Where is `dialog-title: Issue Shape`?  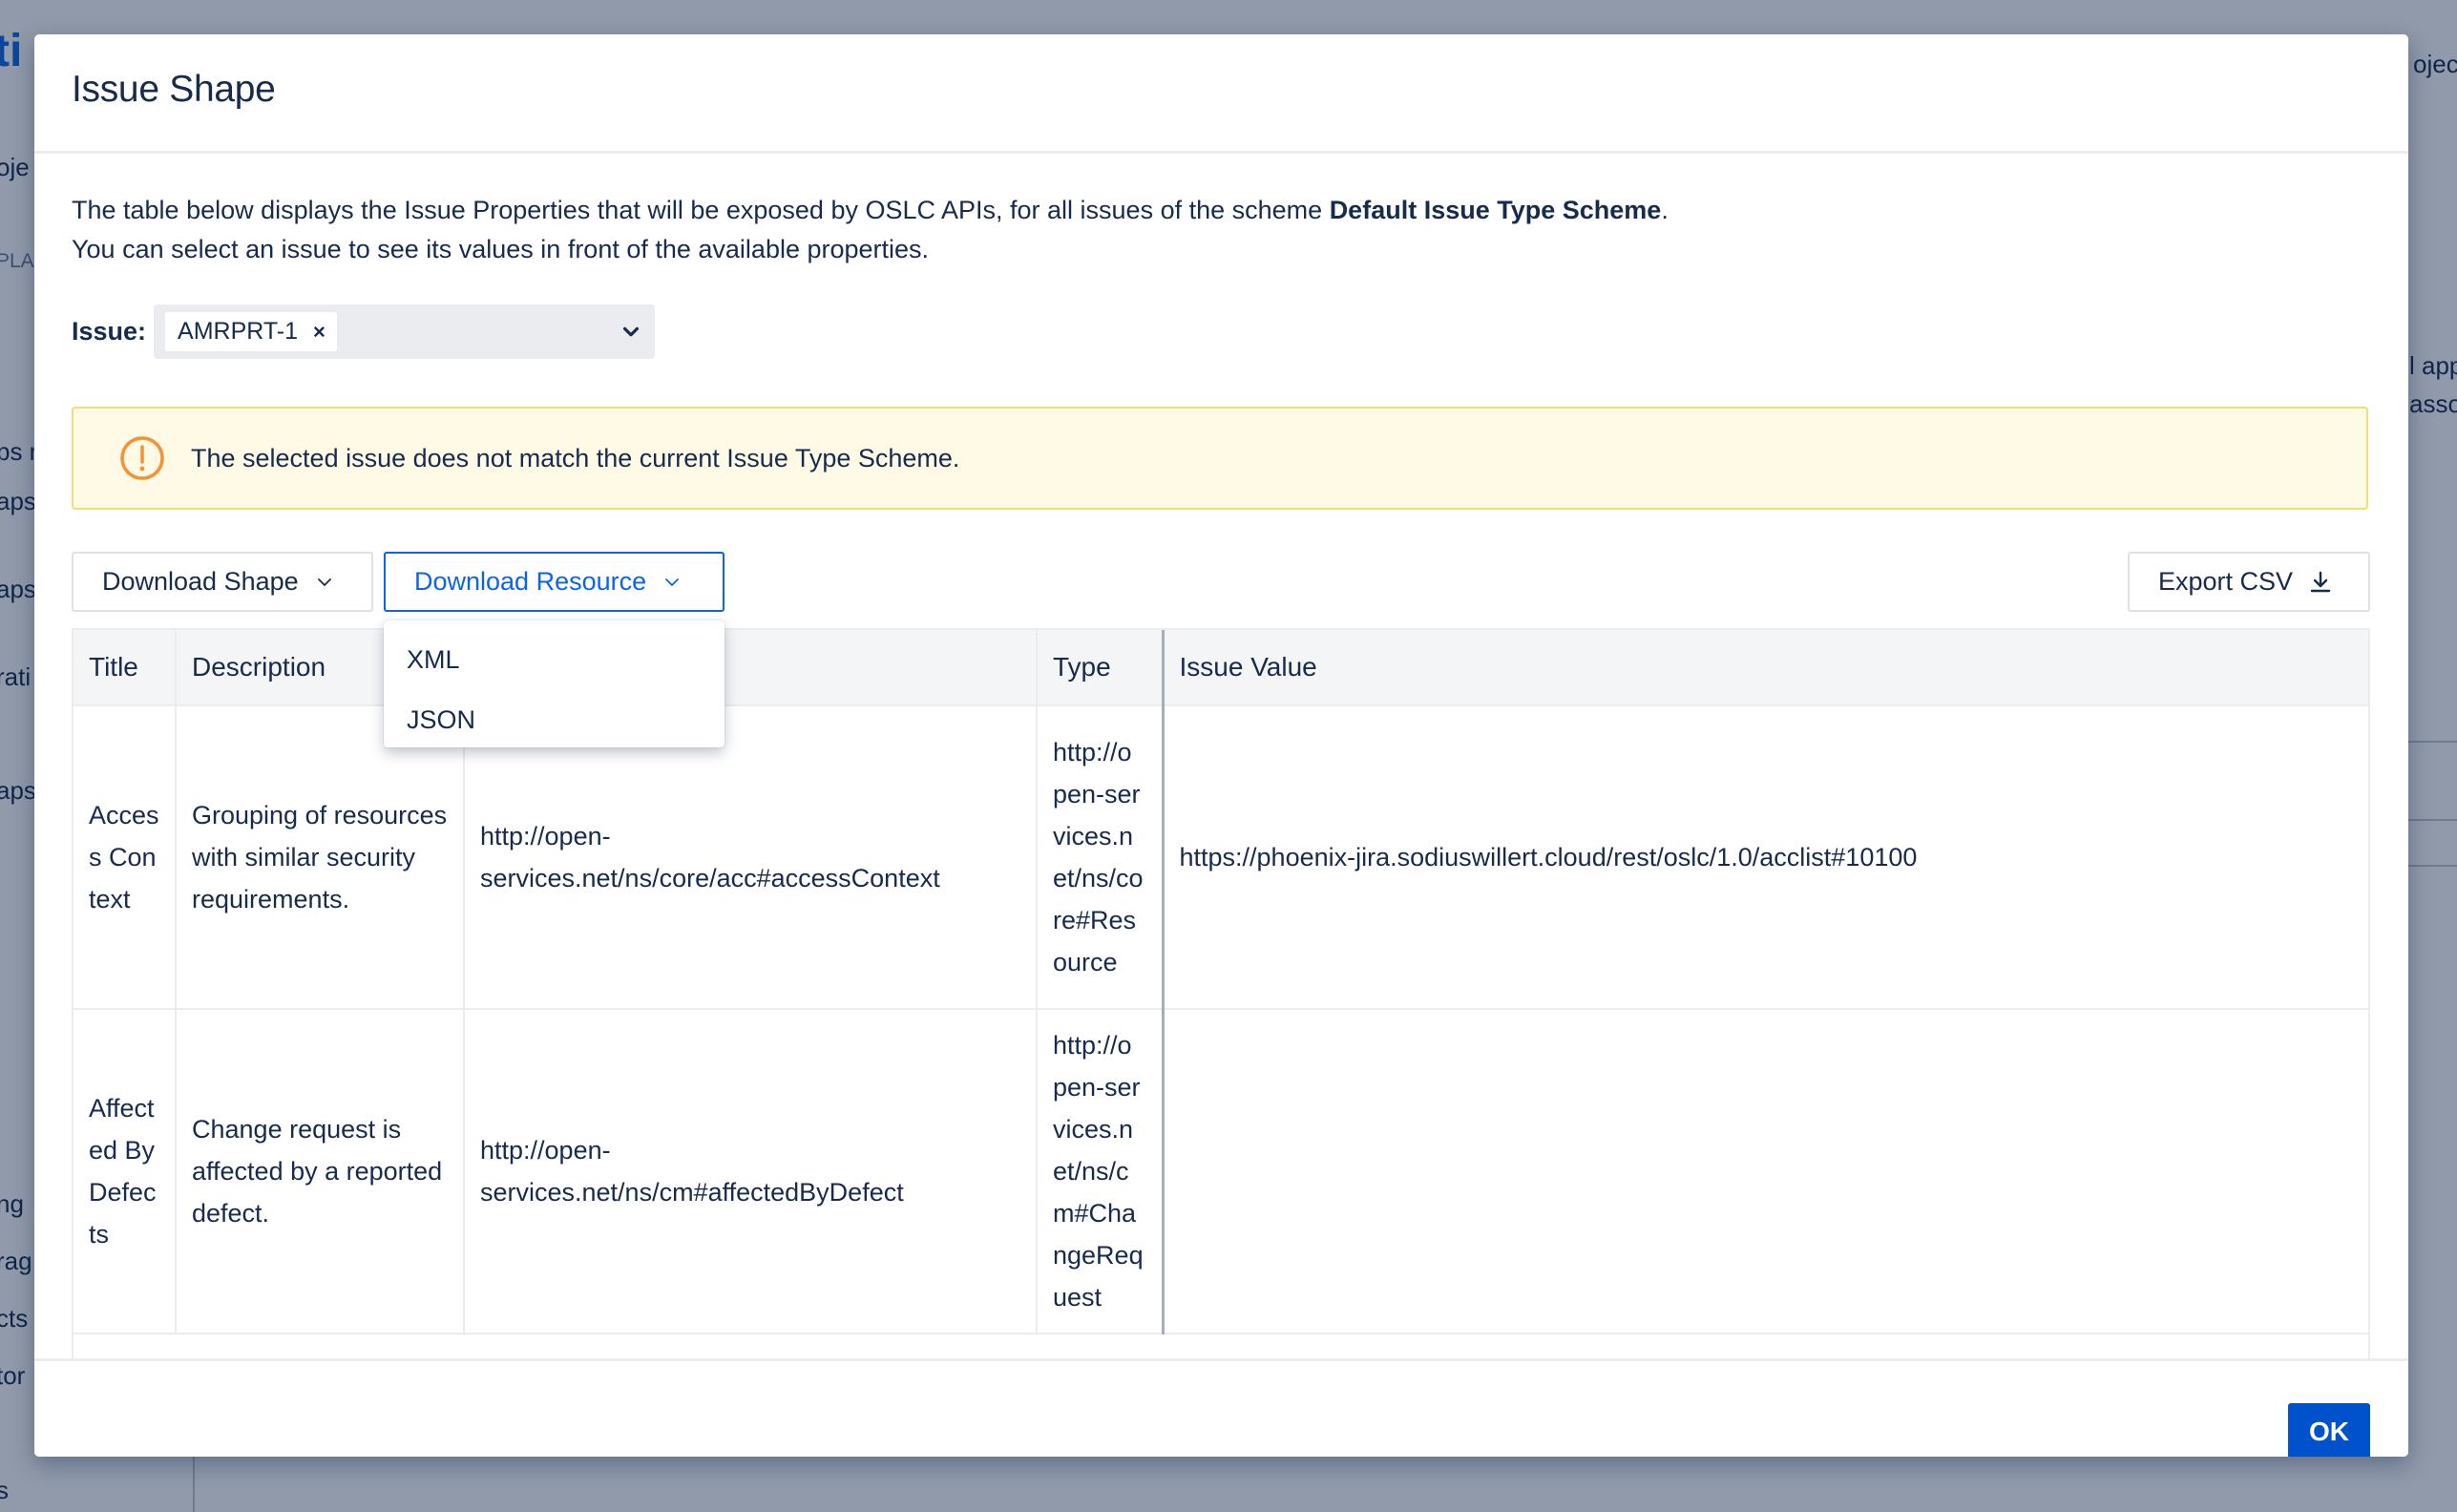 dialog-title: Issue Shape is located at coordinates (174, 90).